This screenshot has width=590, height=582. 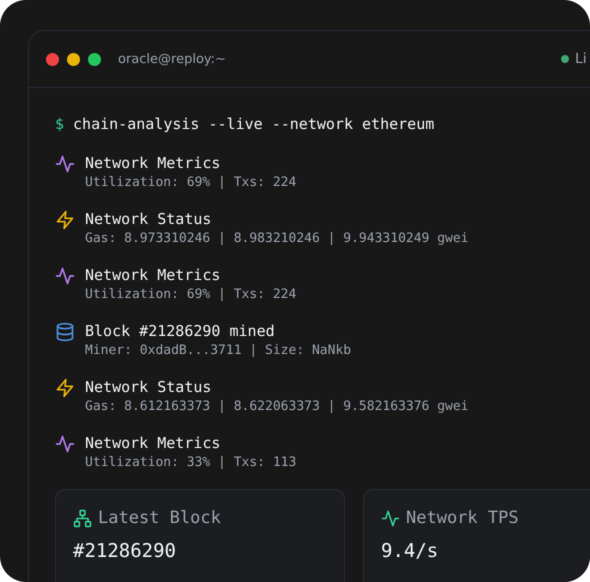 I want to click on minimize-button, so click(x=73, y=59).